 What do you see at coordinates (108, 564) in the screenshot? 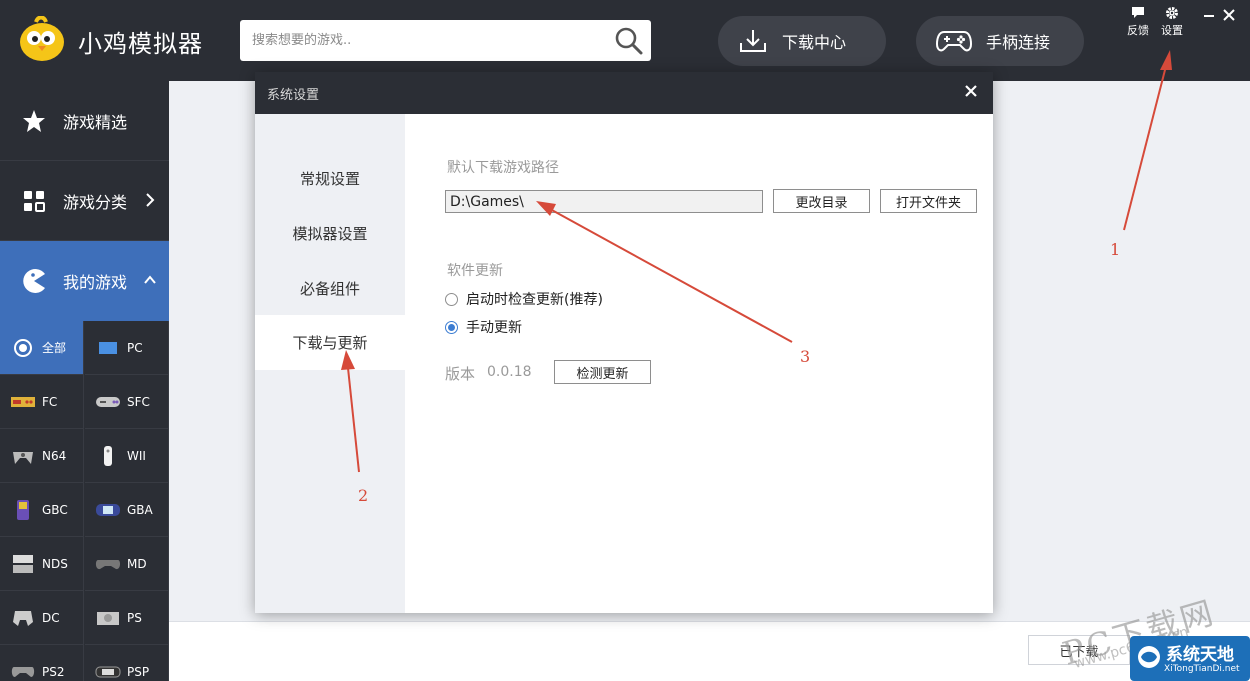
I see `md-controller-icon` at bounding box center [108, 564].